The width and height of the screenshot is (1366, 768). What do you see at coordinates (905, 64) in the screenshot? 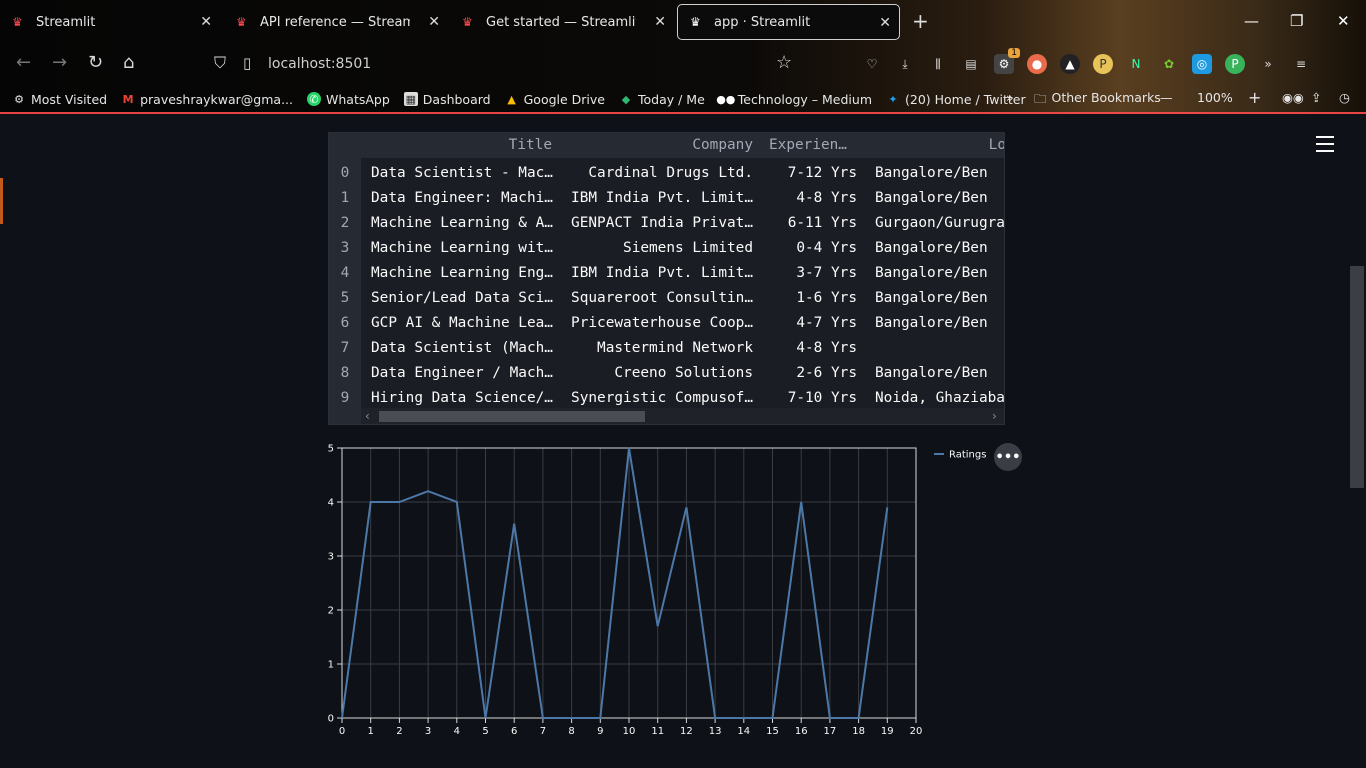
I see `download-icon: ⤓` at bounding box center [905, 64].